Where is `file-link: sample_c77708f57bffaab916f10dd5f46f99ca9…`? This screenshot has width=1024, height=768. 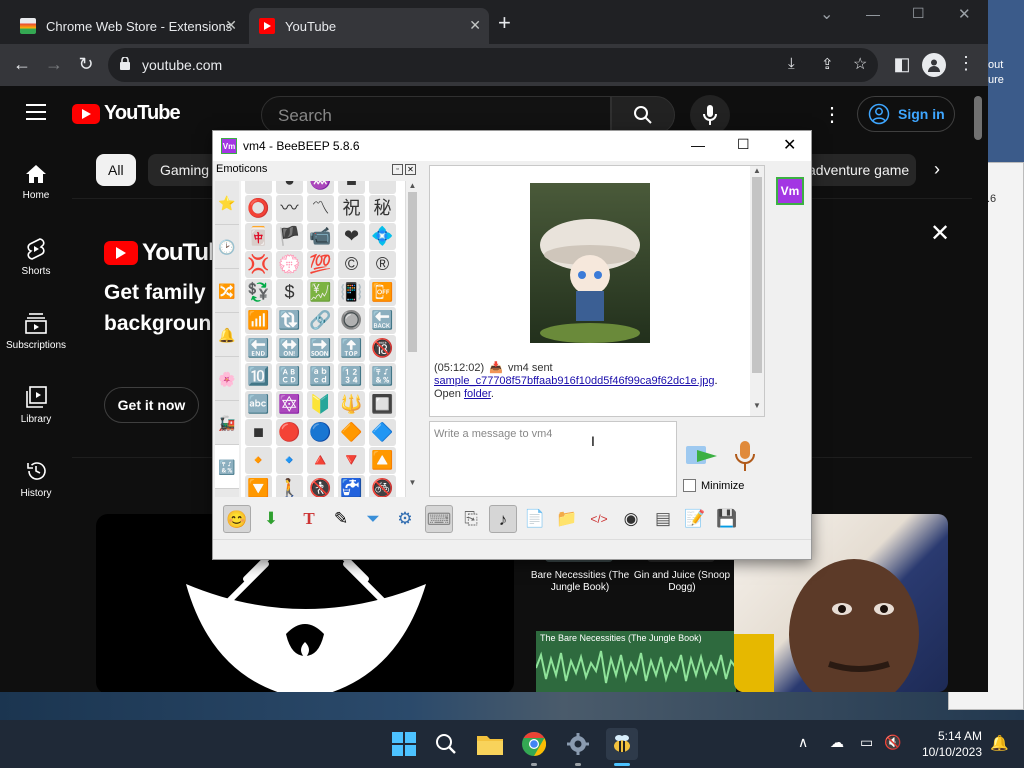
file-link: sample_c77708f57bffaab916f10dd5f46f99ca9… is located at coordinates (574, 381).